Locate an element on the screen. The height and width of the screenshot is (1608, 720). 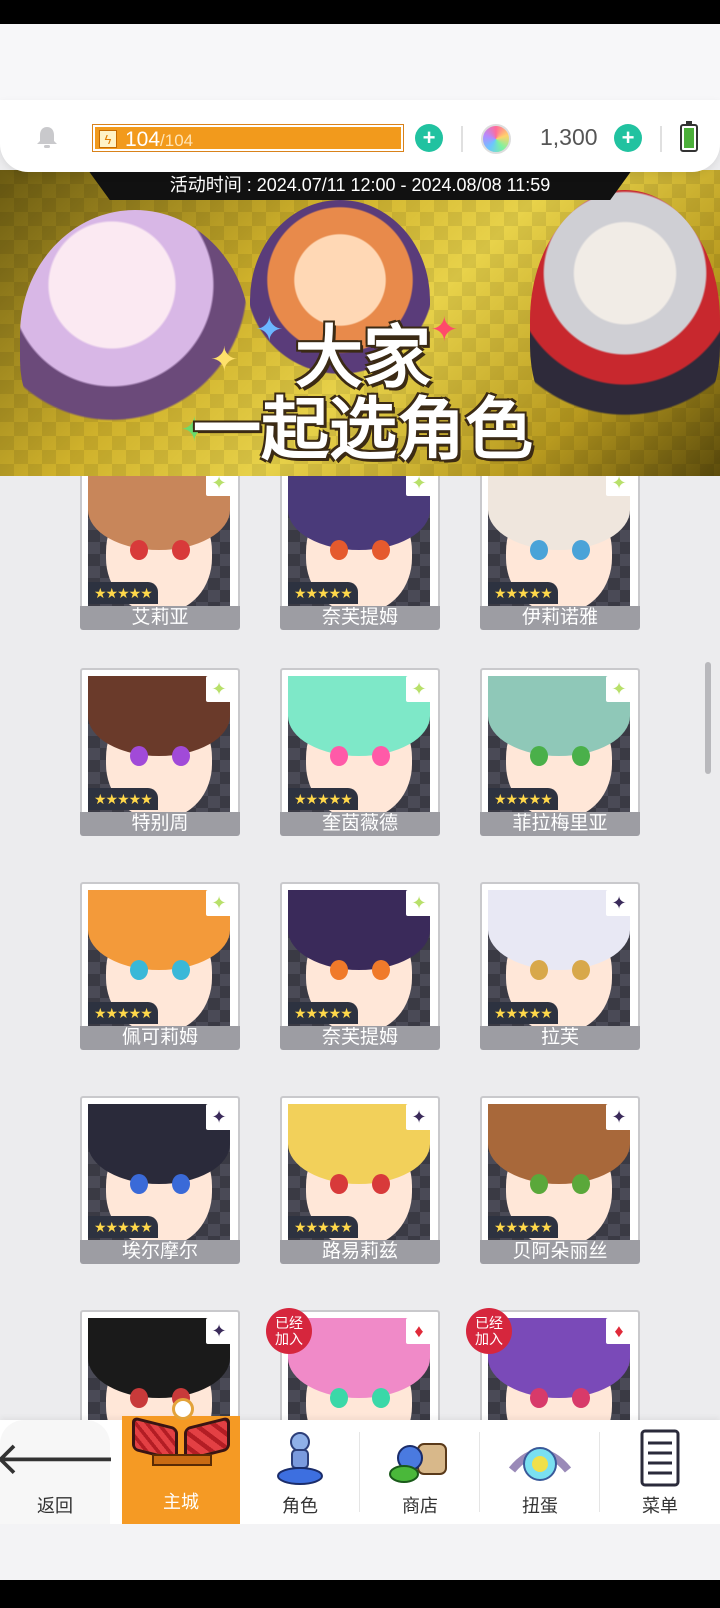
back-arrow-icon: 🡐 is located at coordinates (58, 1458).